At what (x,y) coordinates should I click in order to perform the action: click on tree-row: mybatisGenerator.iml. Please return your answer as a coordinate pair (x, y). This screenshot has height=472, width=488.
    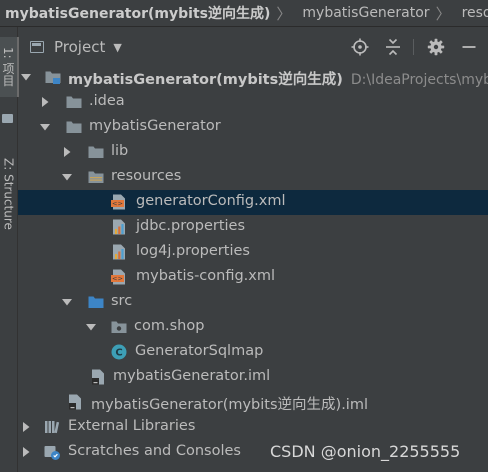
    Looking at the image, I should click on (253, 377).